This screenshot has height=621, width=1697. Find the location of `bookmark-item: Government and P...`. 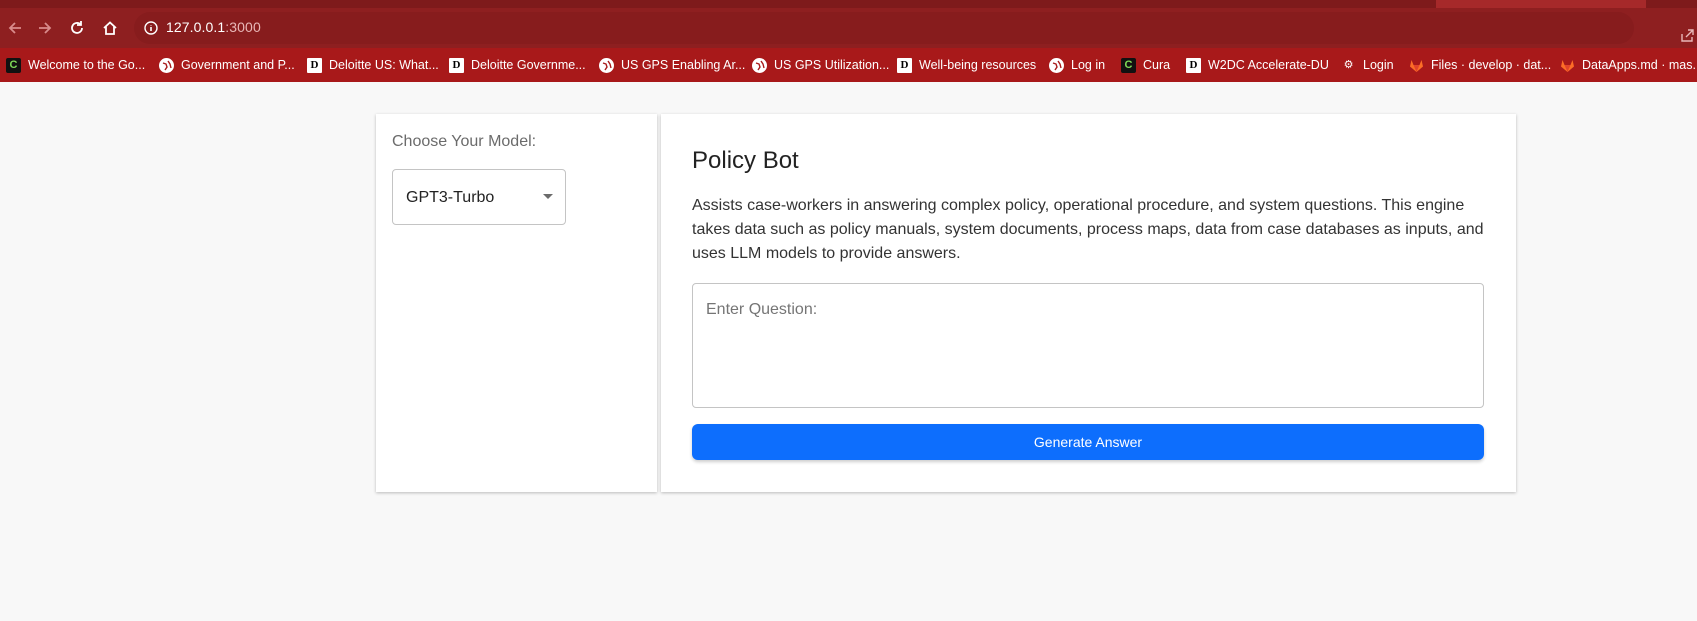

bookmark-item: Government and P... is located at coordinates (227, 65).